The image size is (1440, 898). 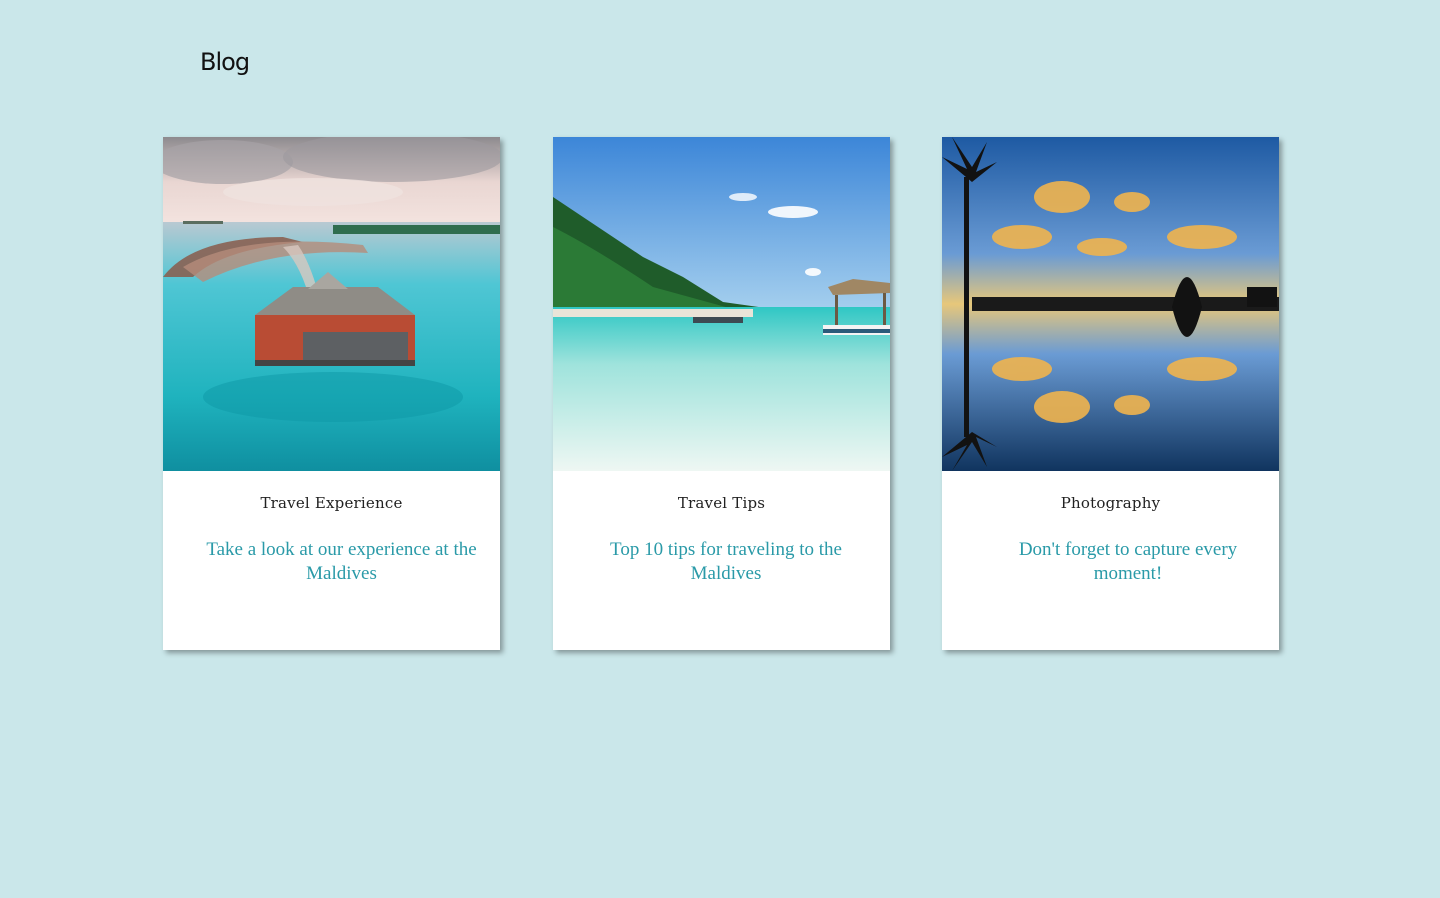 What do you see at coordinates (331, 503) in the screenshot?
I see `post-category: Travel Experience` at bounding box center [331, 503].